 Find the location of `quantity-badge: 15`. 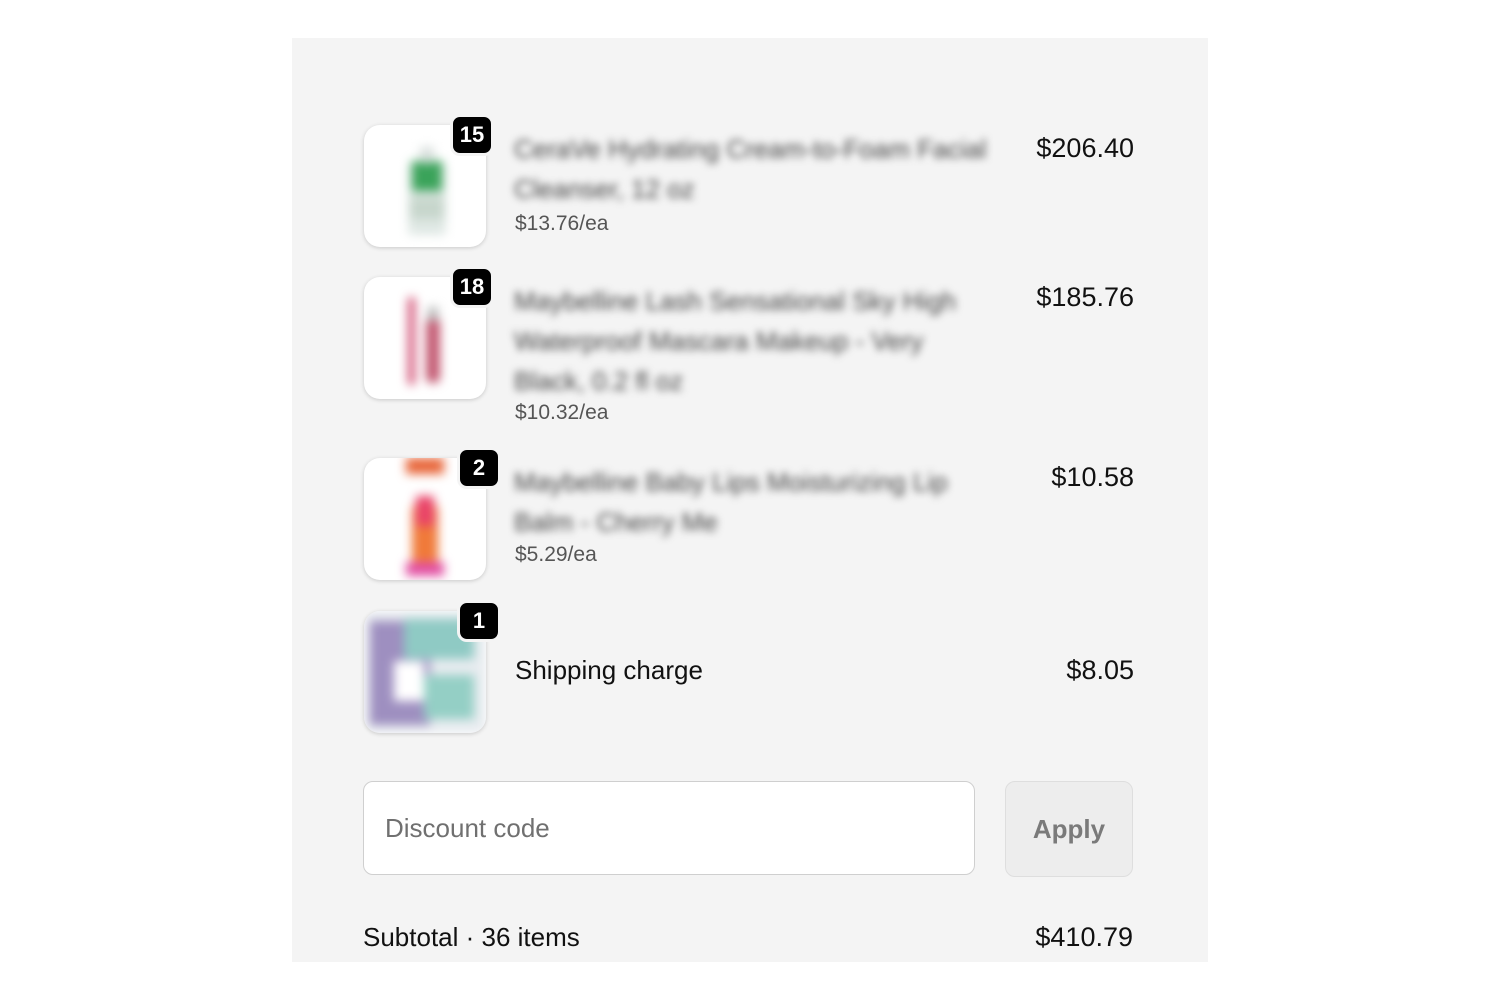

quantity-badge: 15 is located at coordinates (472, 135).